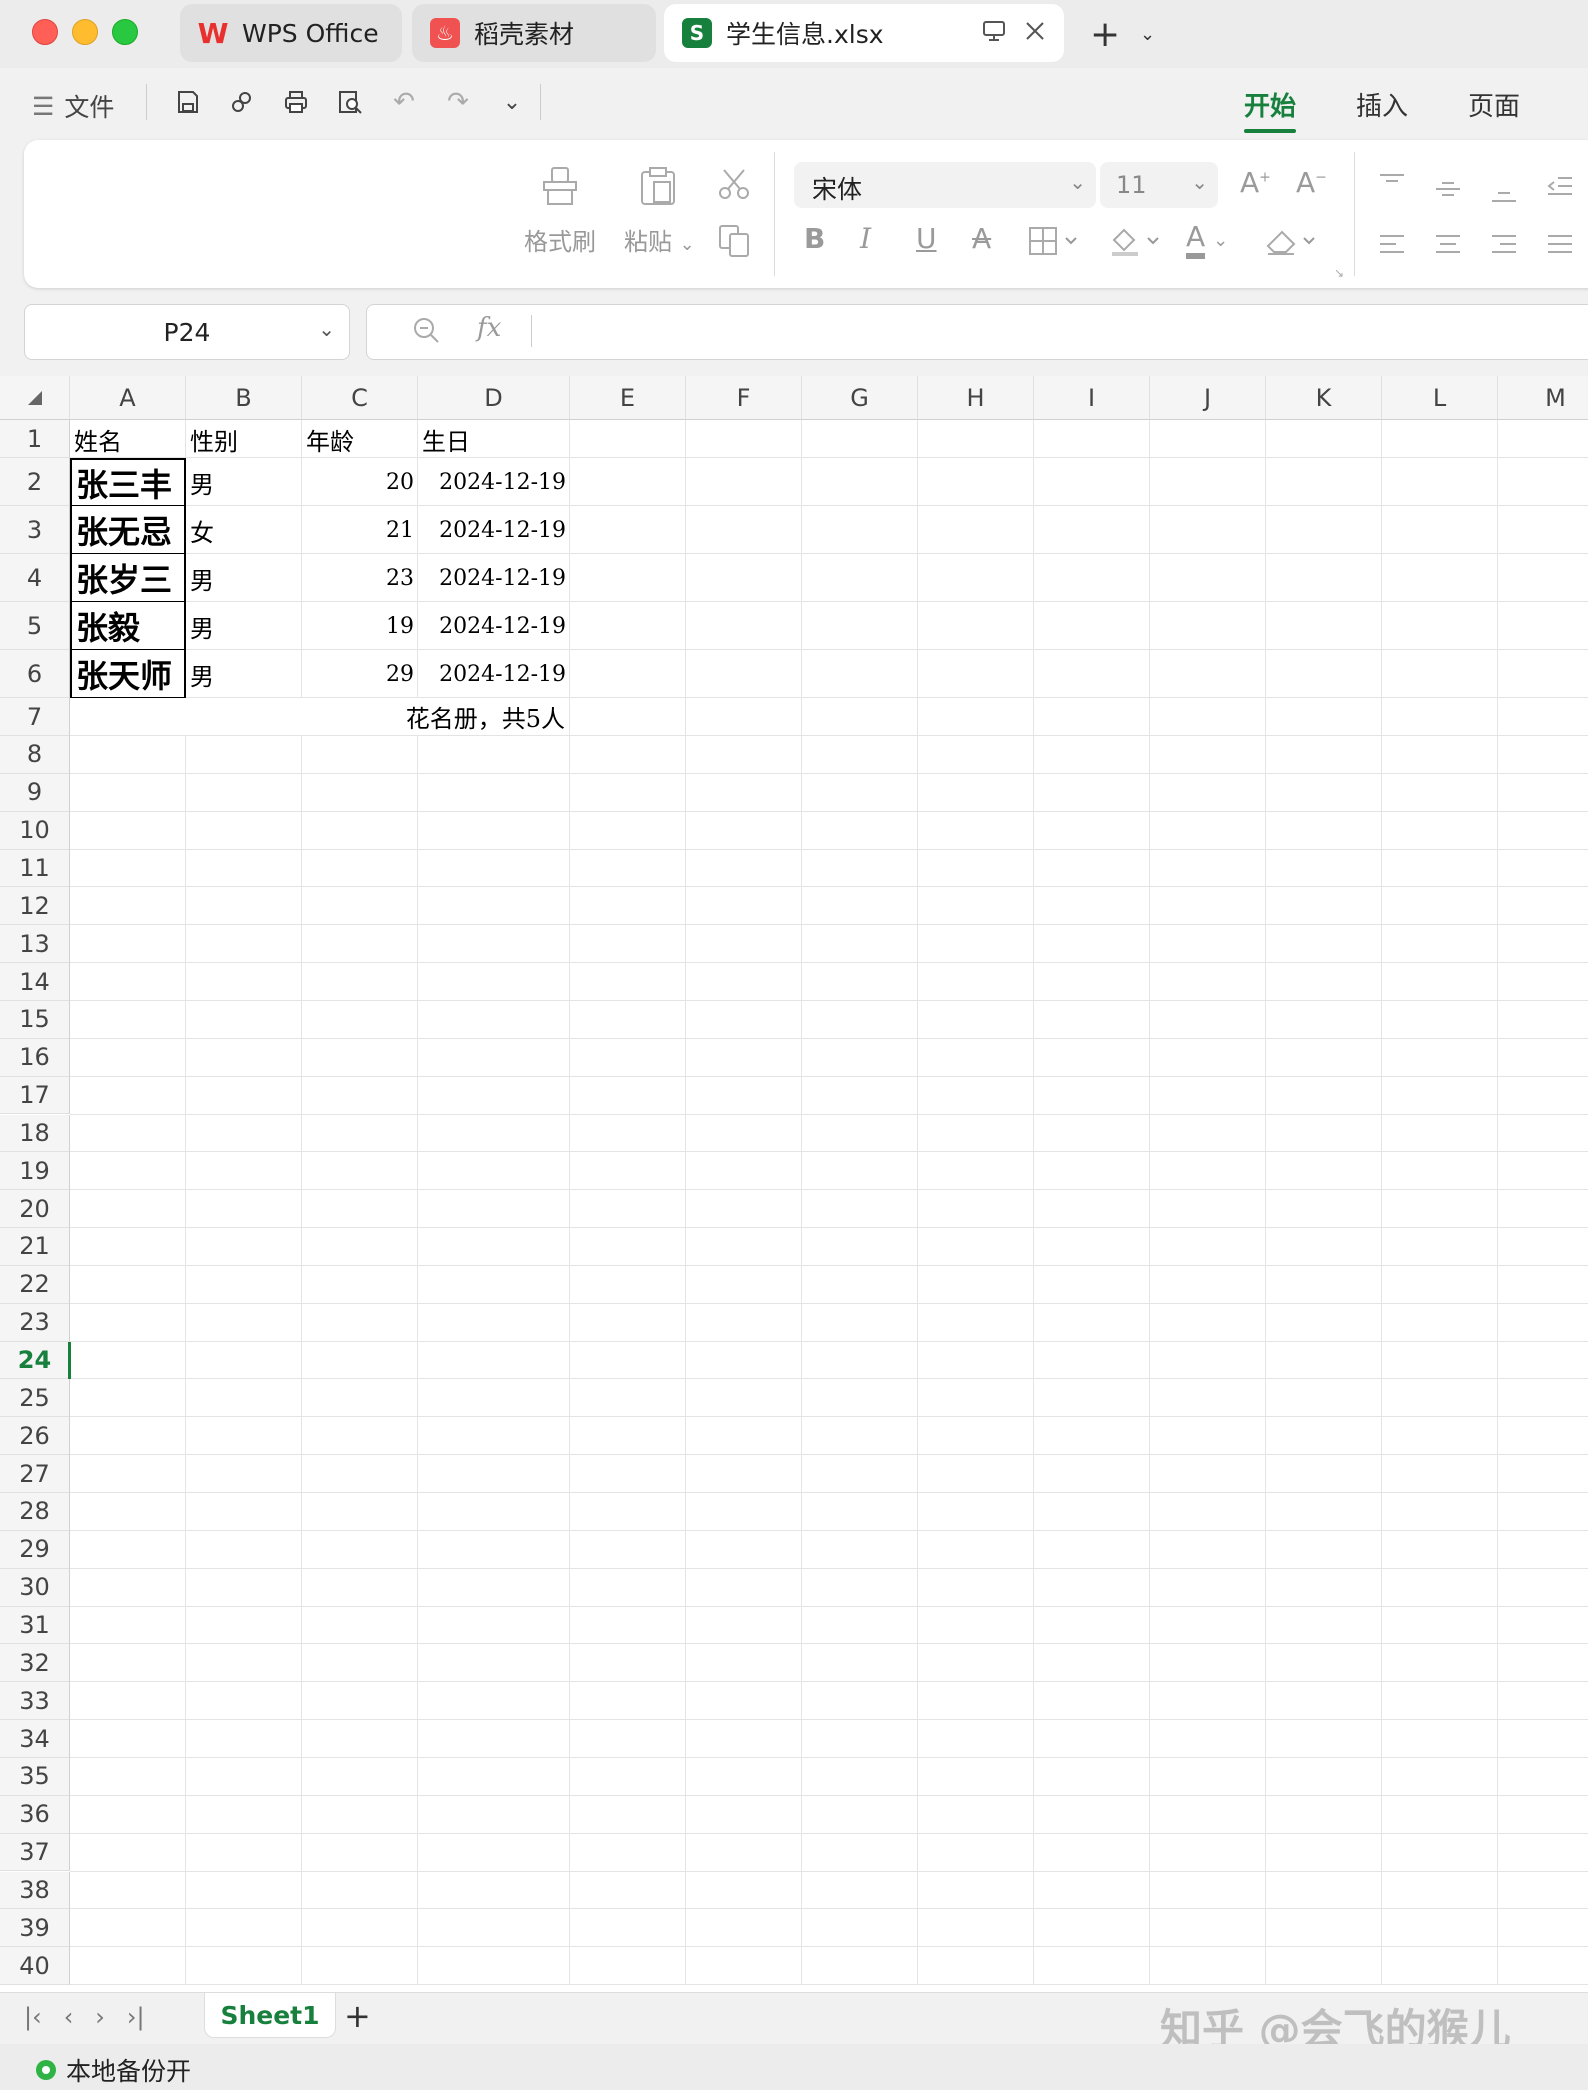  Describe the element at coordinates (35, 1019) in the screenshot. I see `row-header: 15` at that location.